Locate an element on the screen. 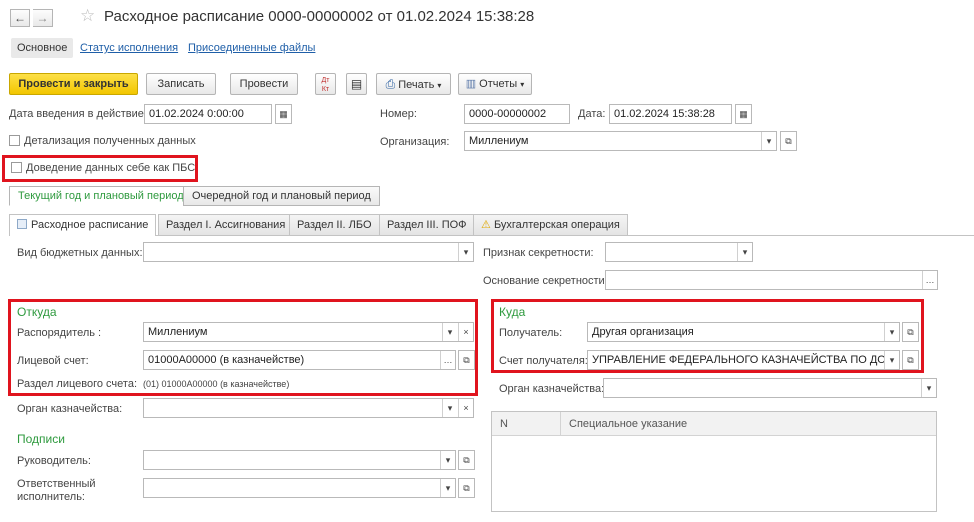 The width and height of the screenshot is (974, 522). column-header-instruction: Специальное указание is located at coordinates (628, 424).